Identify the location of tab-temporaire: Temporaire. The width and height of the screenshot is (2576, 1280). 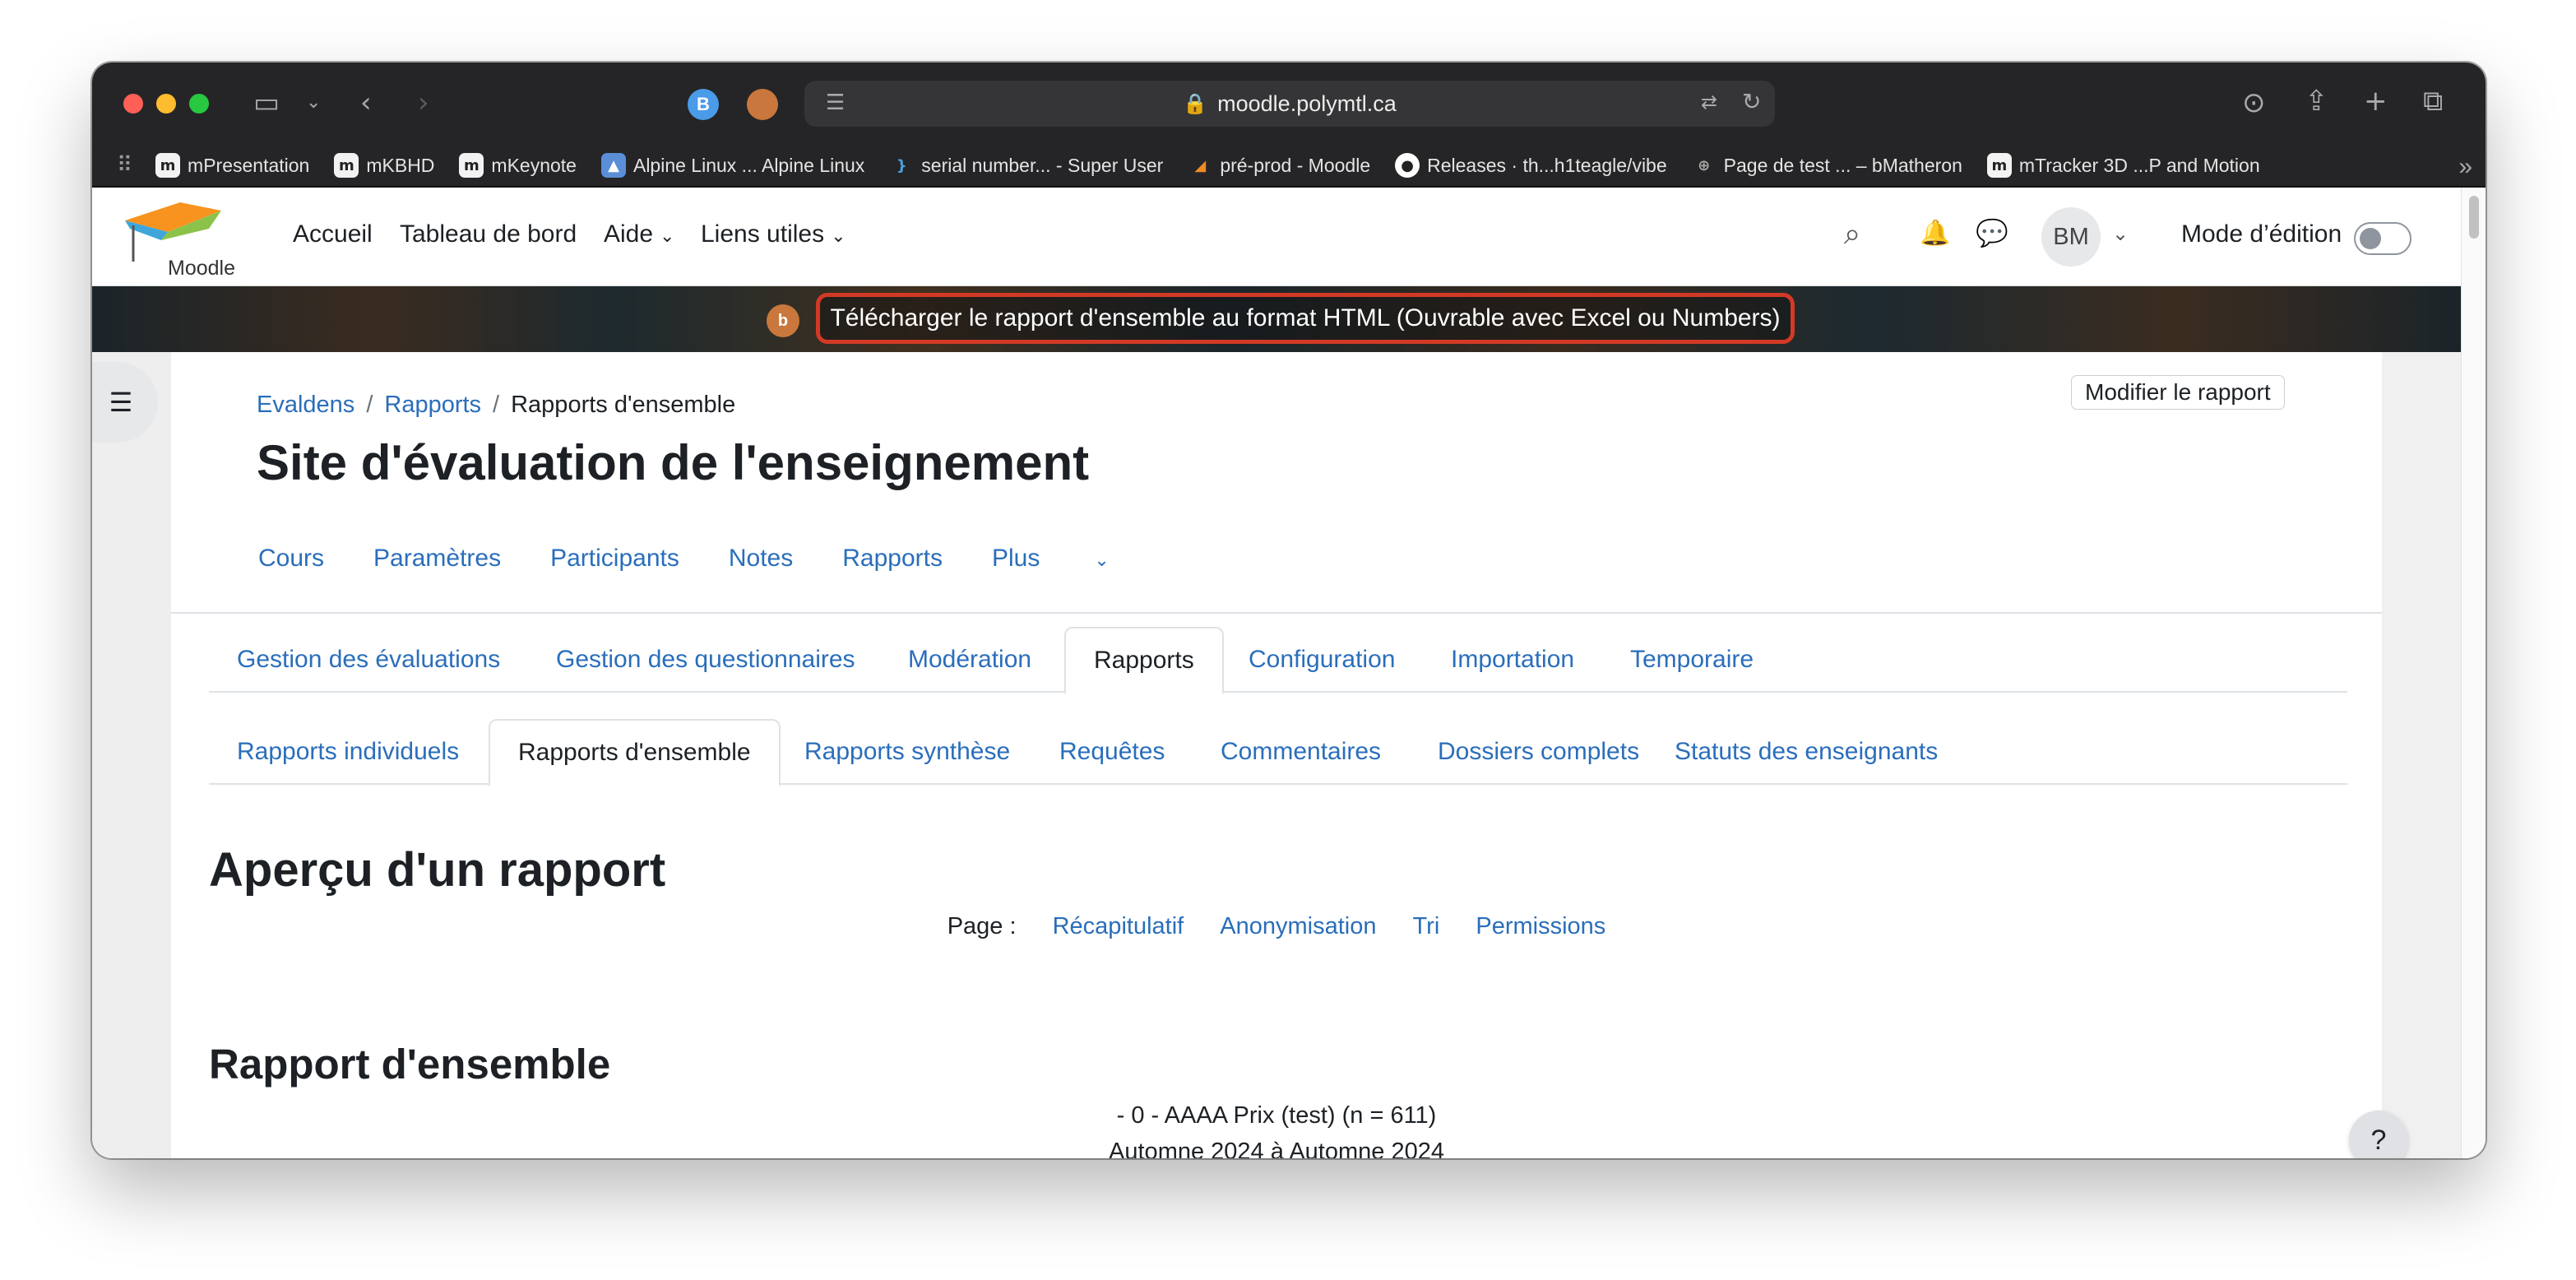
(1692, 660).